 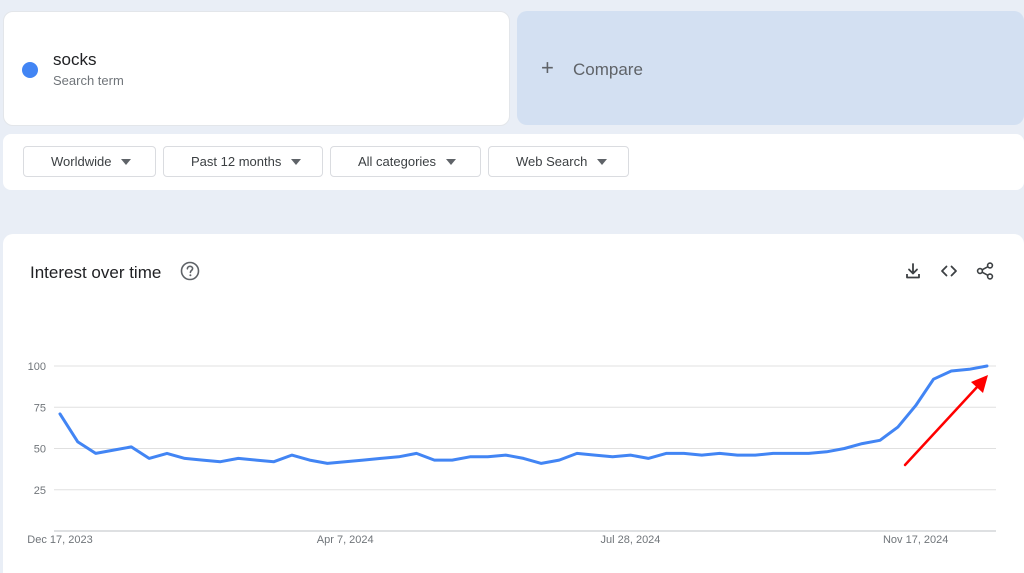 I want to click on y-axis-ticks: 25 50 75 100, so click(x=37, y=429).